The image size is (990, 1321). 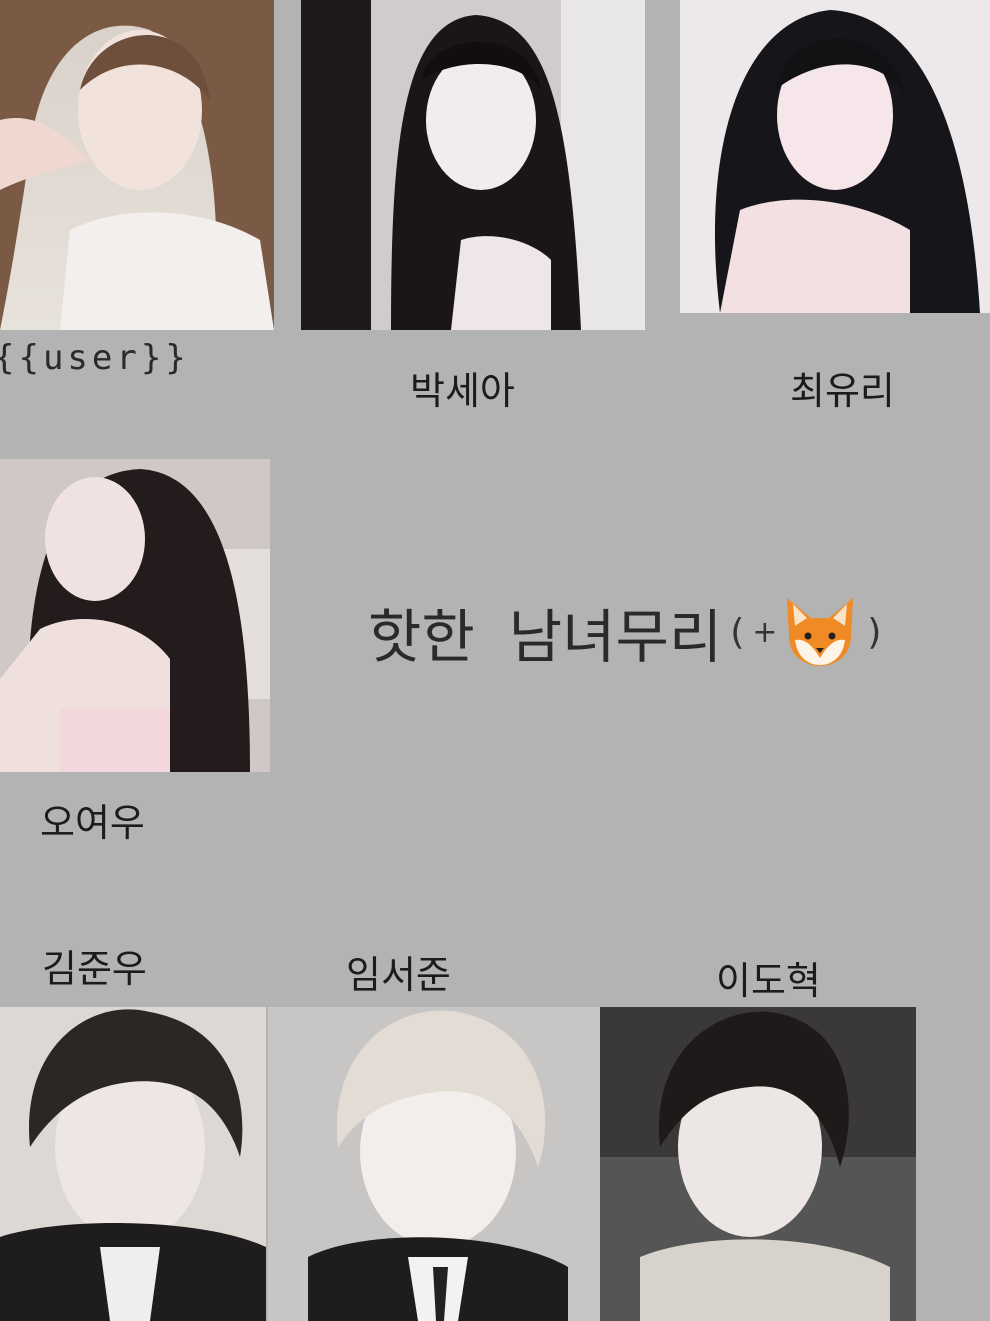 I want to click on character-photo-seojun, so click(x=434, y=1164).